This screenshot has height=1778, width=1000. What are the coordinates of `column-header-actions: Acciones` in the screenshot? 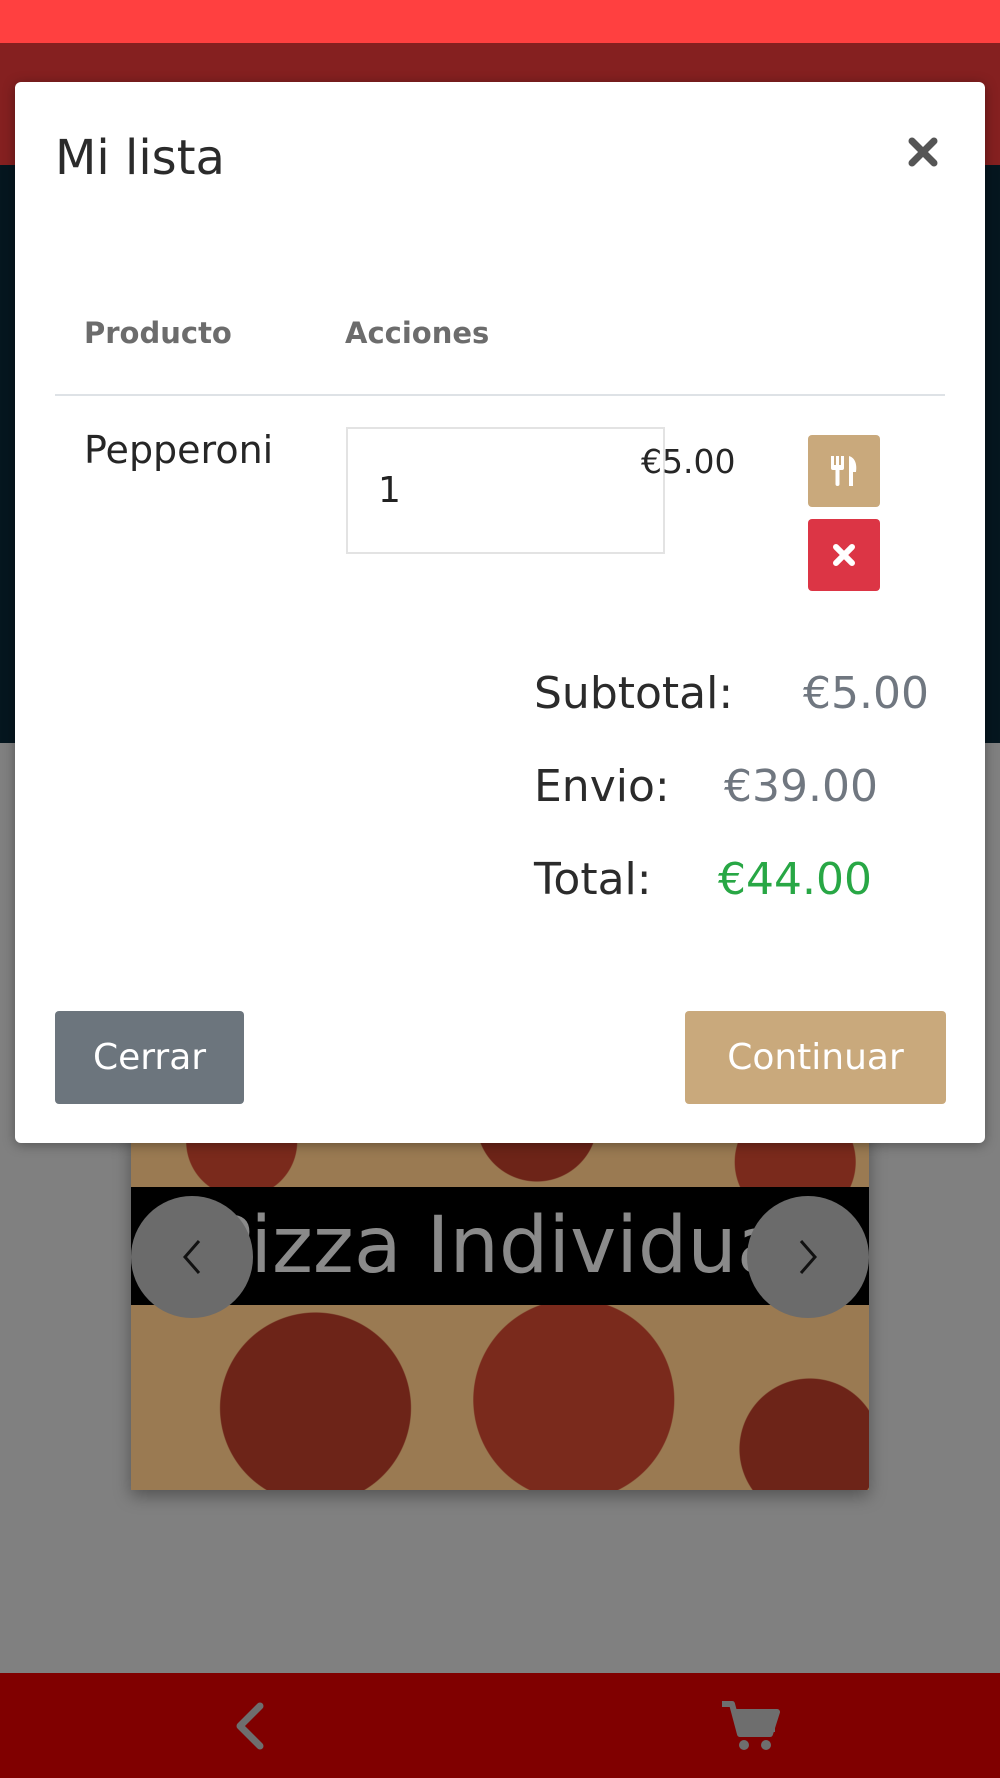 It's located at (417, 333).